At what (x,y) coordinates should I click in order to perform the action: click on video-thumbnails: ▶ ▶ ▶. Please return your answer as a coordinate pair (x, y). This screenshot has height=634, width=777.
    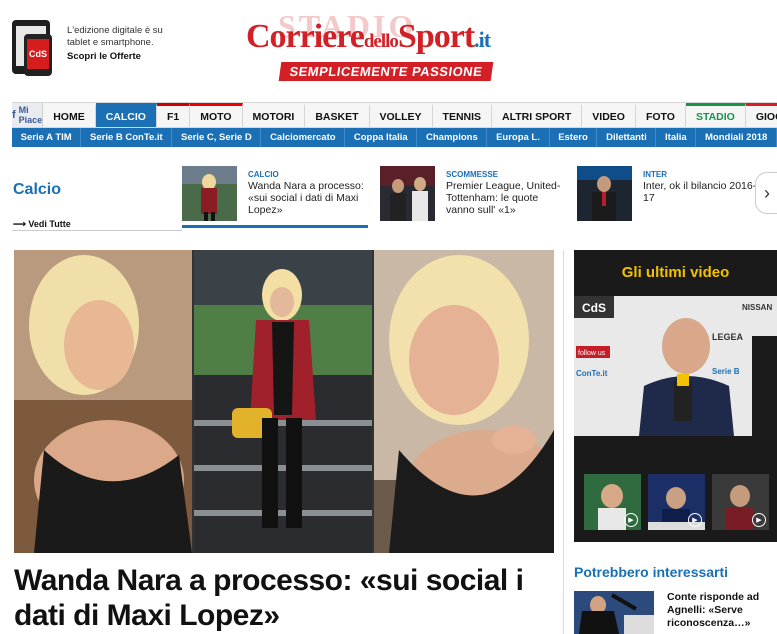
    Looking at the image, I should click on (676, 502).